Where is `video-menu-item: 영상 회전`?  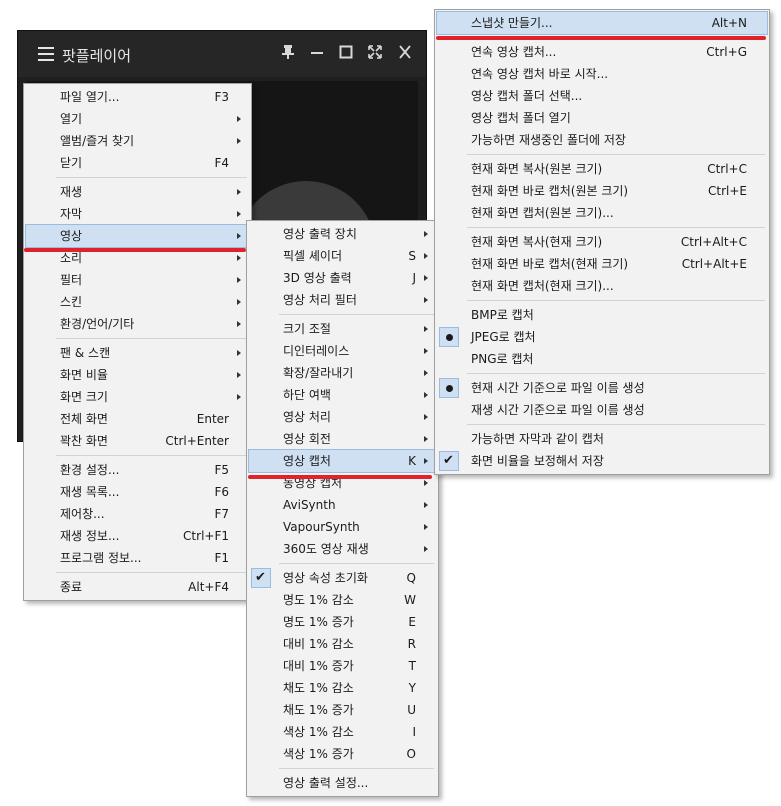 video-menu-item: 영상 회전 is located at coordinates (342, 439).